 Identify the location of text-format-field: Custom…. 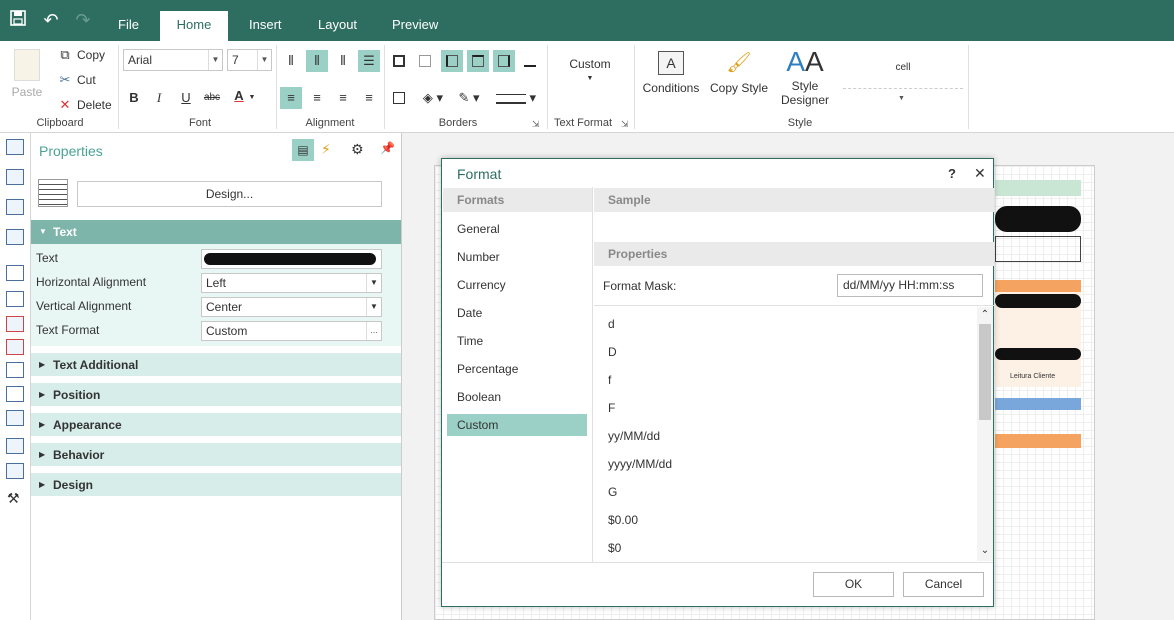
(291, 331).